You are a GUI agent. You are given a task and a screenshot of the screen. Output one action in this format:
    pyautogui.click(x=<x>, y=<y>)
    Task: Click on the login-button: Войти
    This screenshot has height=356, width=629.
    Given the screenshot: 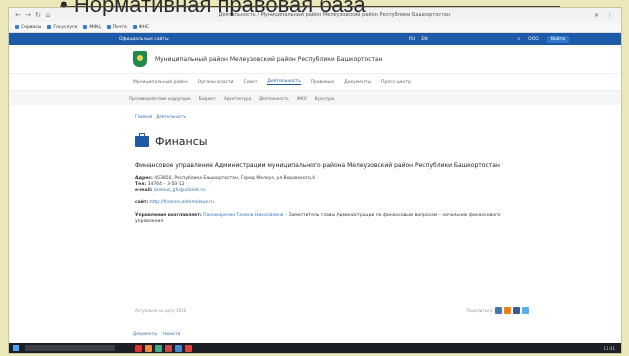 What is the action you would take?
    pyautogui.click(x=558, y=39)
    